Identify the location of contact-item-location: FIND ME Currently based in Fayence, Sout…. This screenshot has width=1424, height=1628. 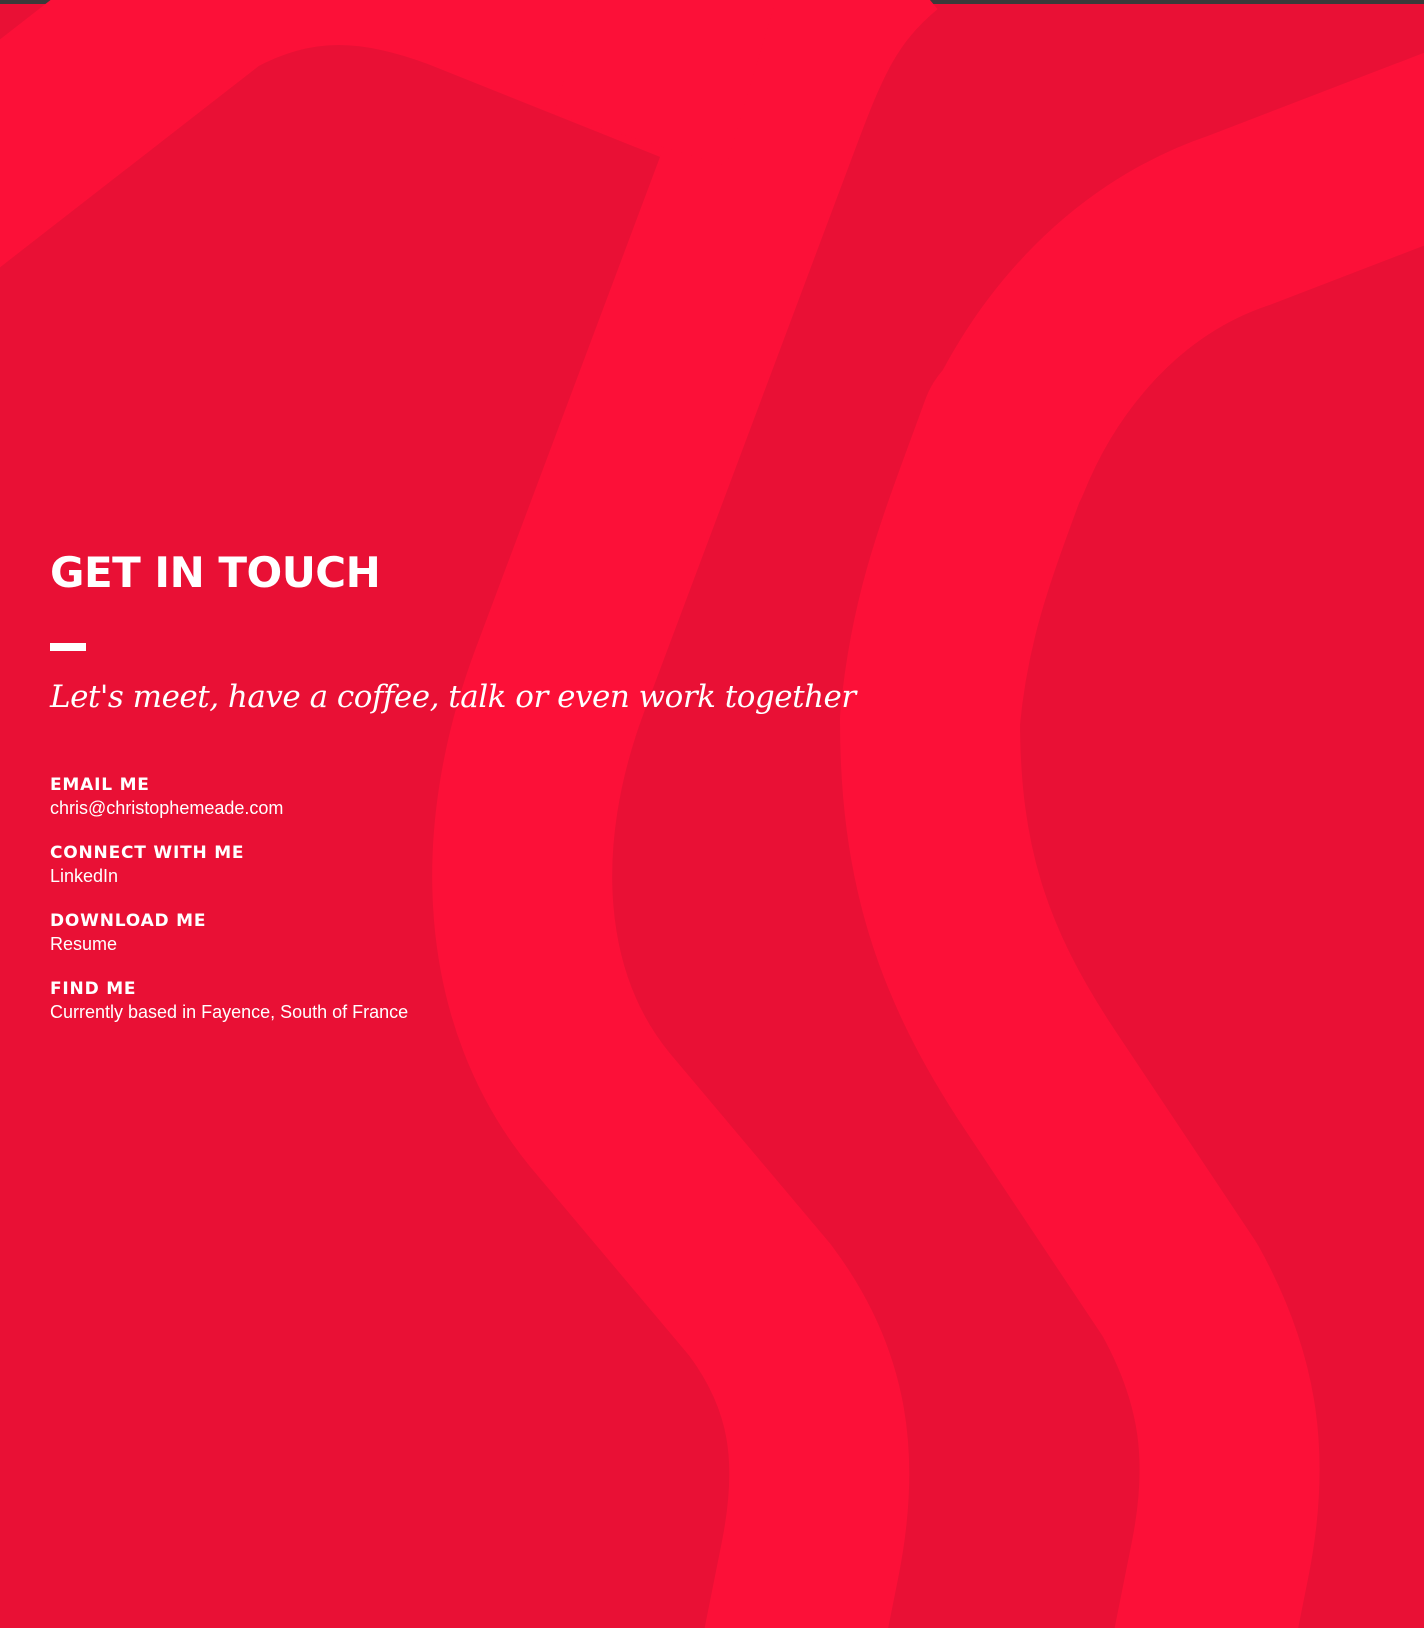
(500, 1002).